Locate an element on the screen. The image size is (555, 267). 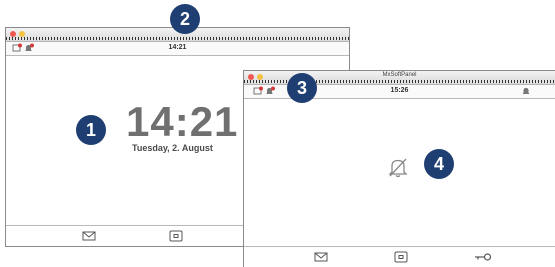
bell-off-icon is located at coordinates (398, 168).